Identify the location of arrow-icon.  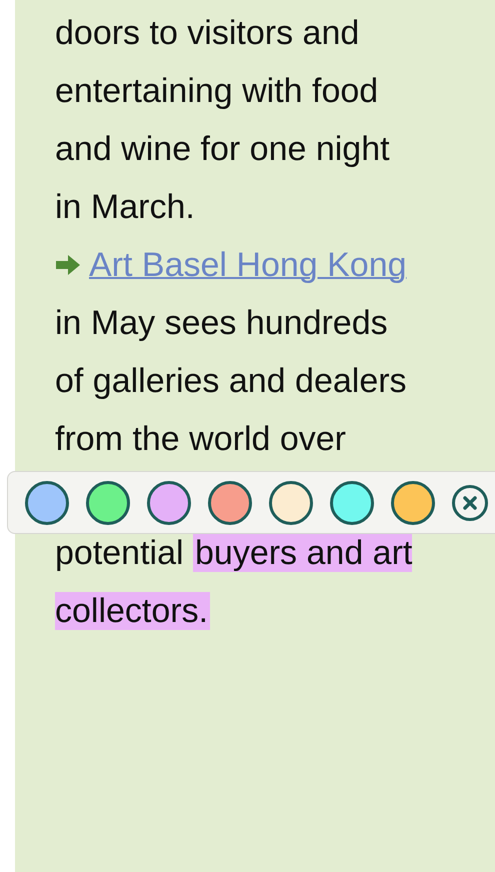
(68, 265).